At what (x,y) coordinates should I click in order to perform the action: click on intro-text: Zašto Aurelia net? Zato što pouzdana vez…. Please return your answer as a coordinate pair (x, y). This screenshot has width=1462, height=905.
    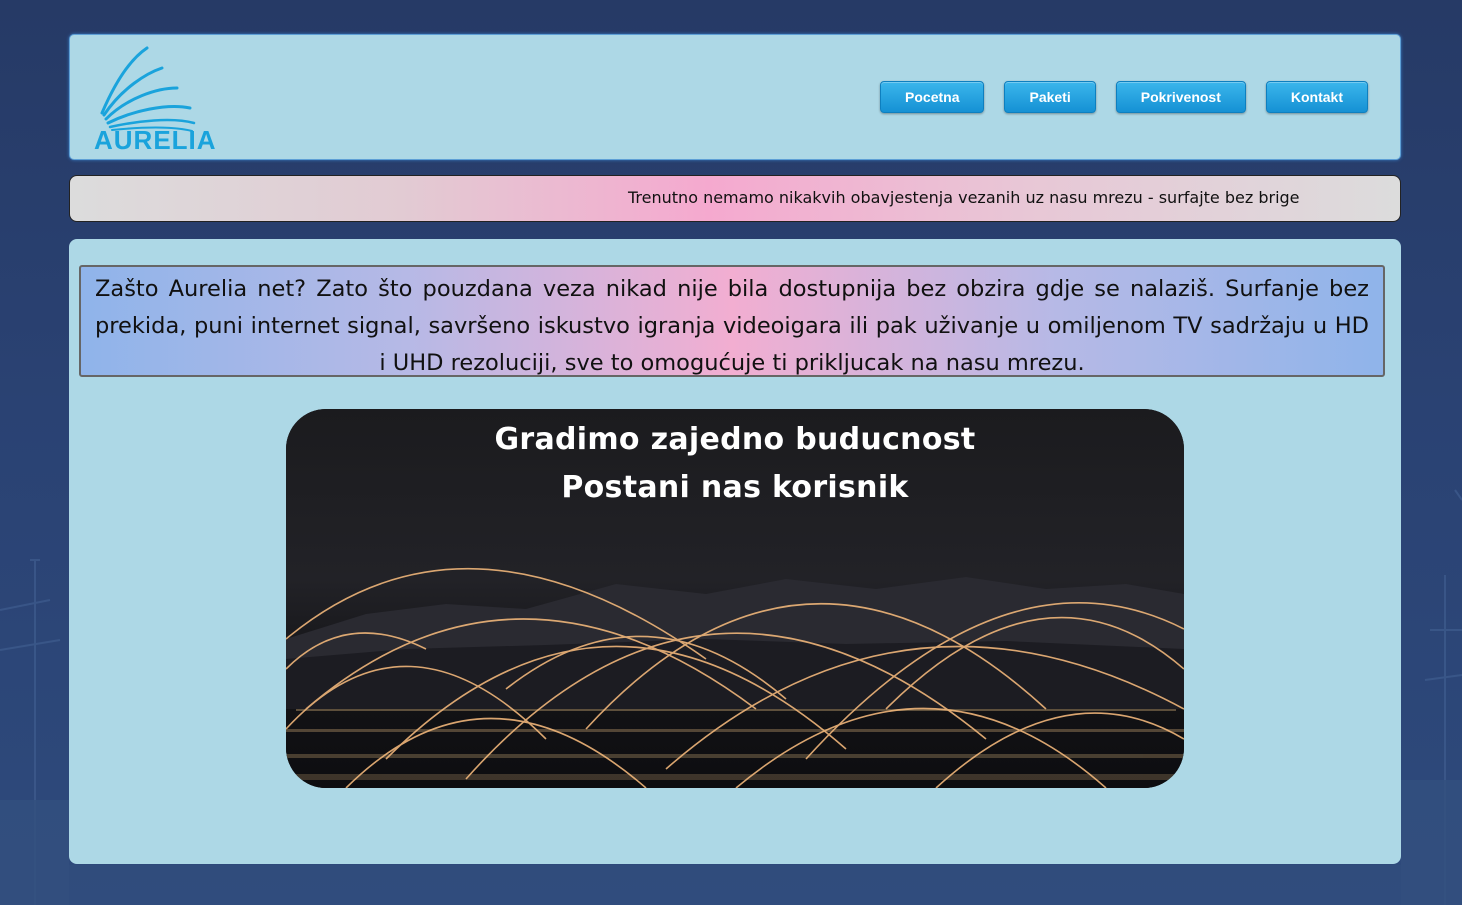
    Looking at the image, I should click on (732, 326).